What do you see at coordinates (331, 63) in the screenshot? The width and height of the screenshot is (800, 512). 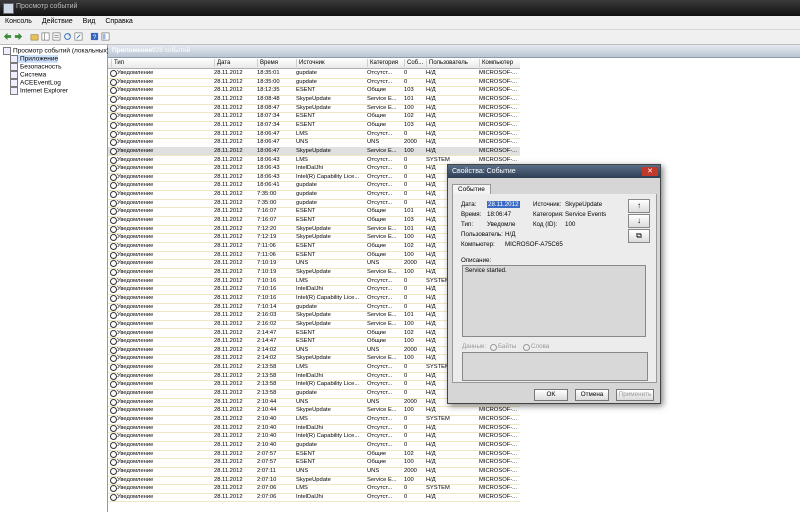 I see `col-source: Источник` at bounding box center [331, 63].